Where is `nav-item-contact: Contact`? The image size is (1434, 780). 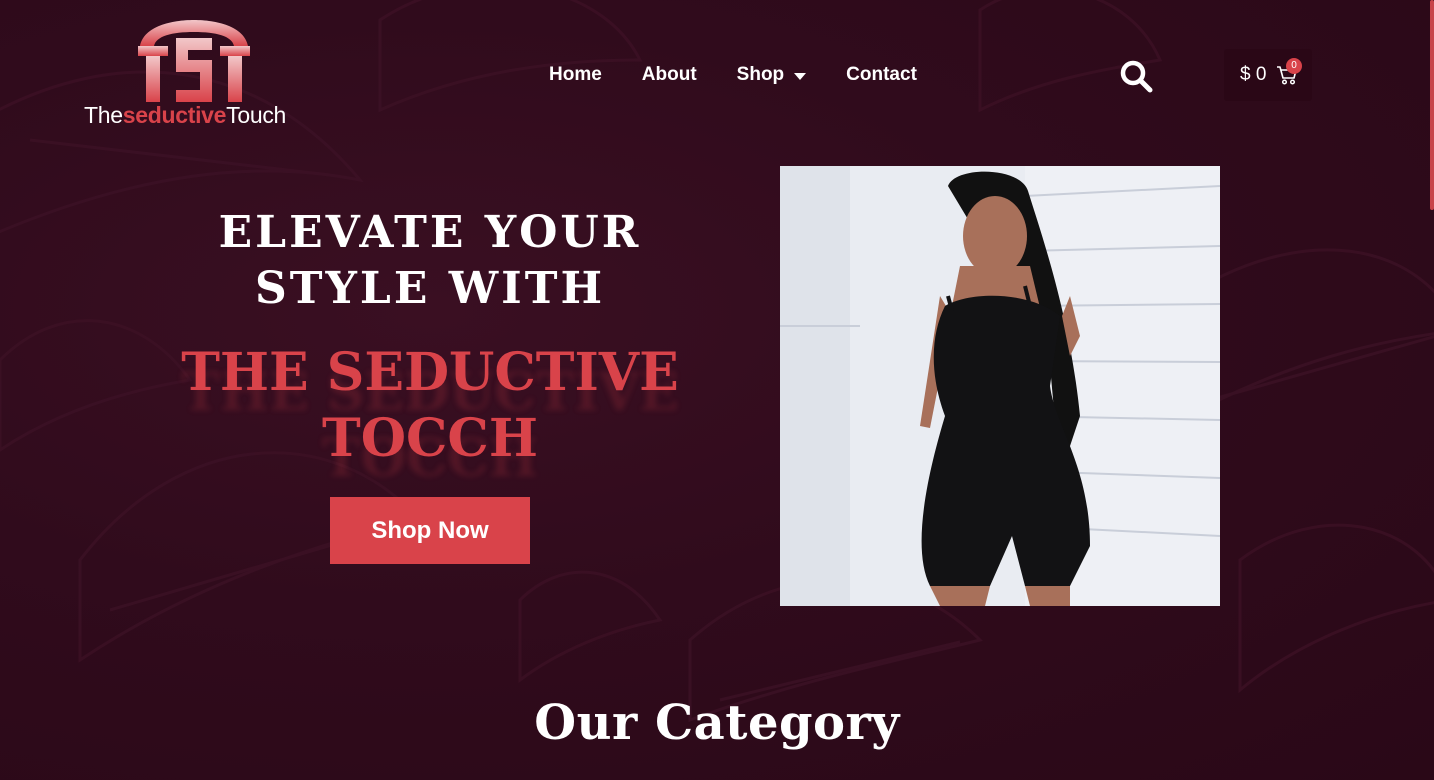 nav-item-contact: Contact is located at coordinates (881, 75).